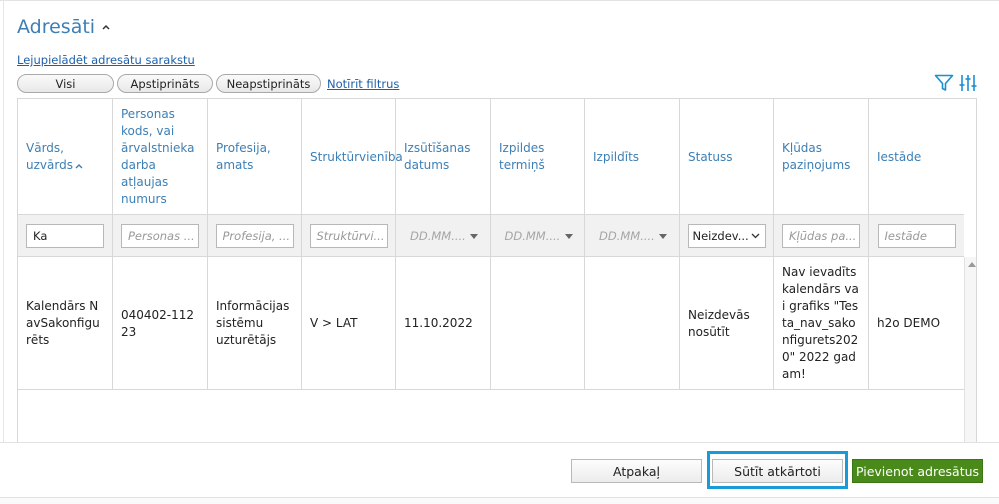 This screenshot has height=504, width=999. I want to click on footer-bar, so click(499, 473).